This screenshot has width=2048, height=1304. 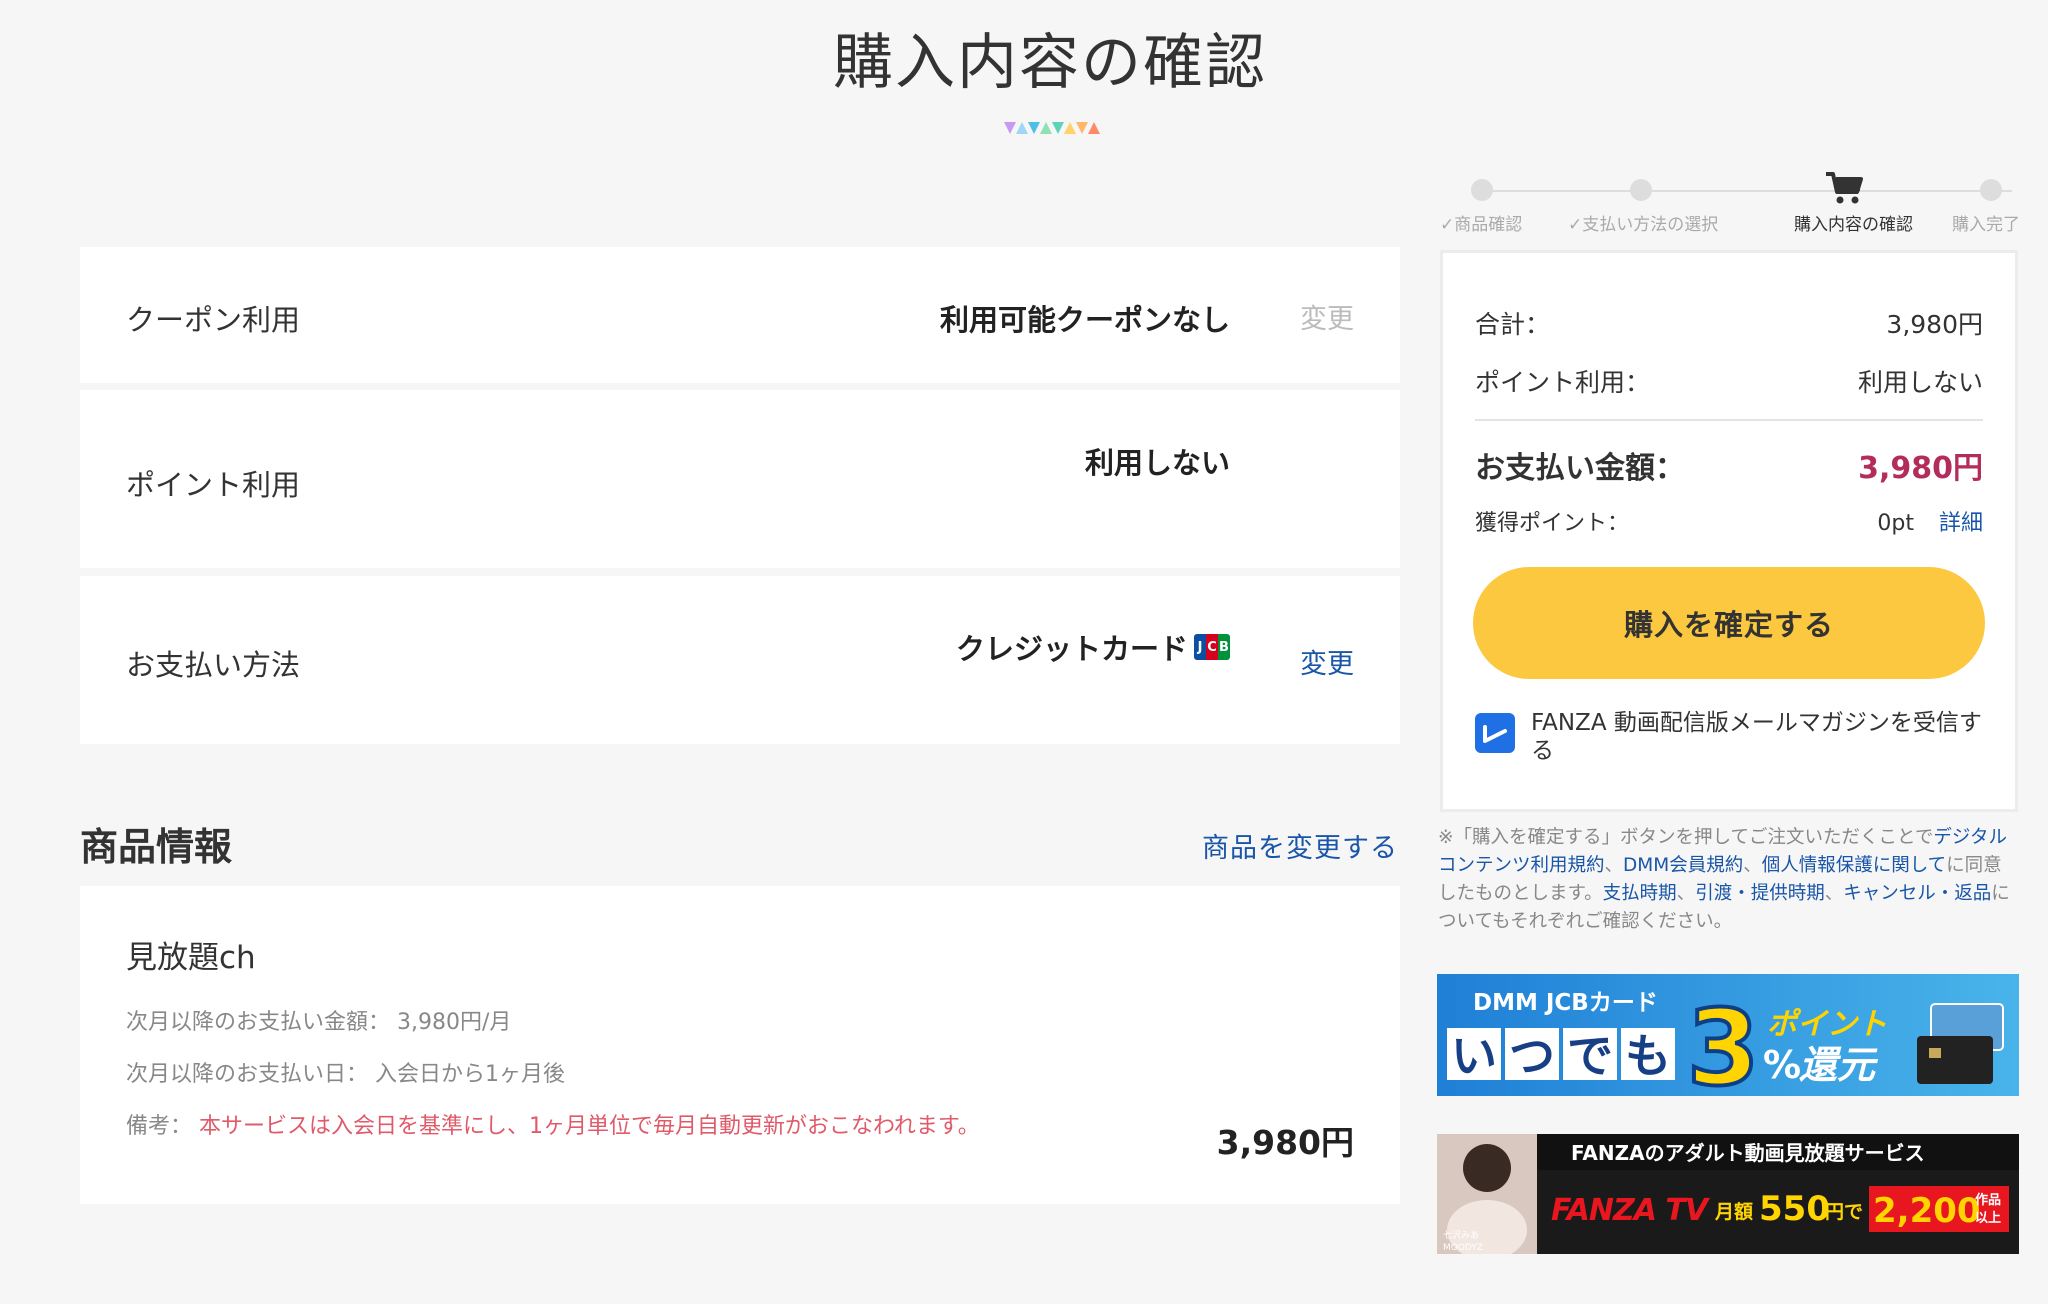 I want to click on change-product-link: 商品を変更する, so click(x=1300, y=845).